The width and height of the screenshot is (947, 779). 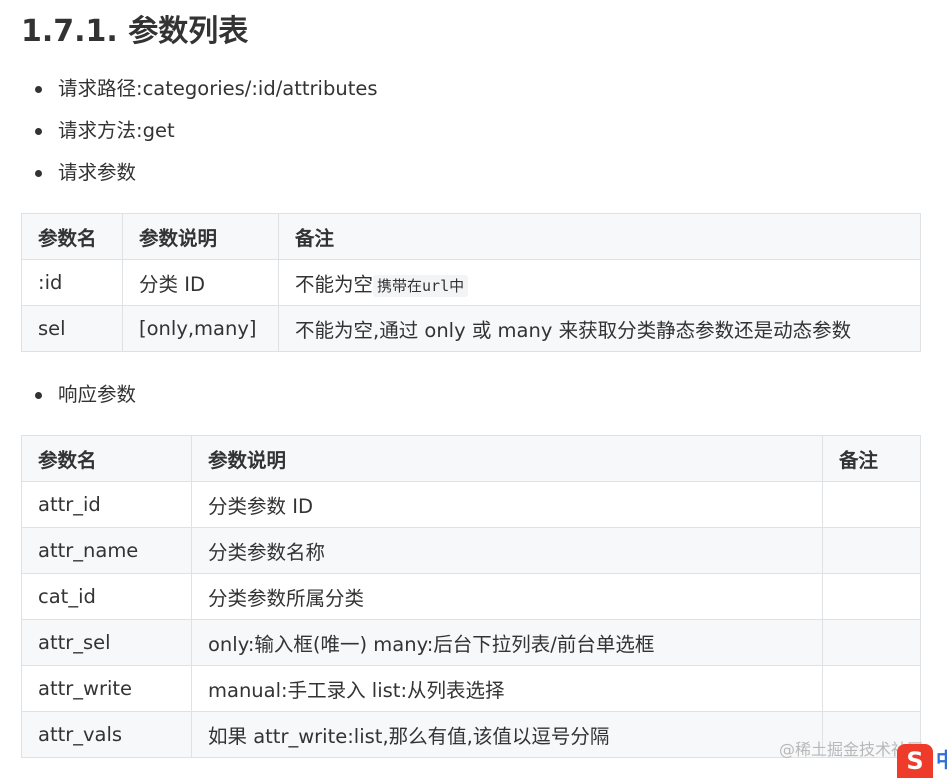 I want to click on cell-param-desc: 分类参数 ID, so click(x=507, y=504).